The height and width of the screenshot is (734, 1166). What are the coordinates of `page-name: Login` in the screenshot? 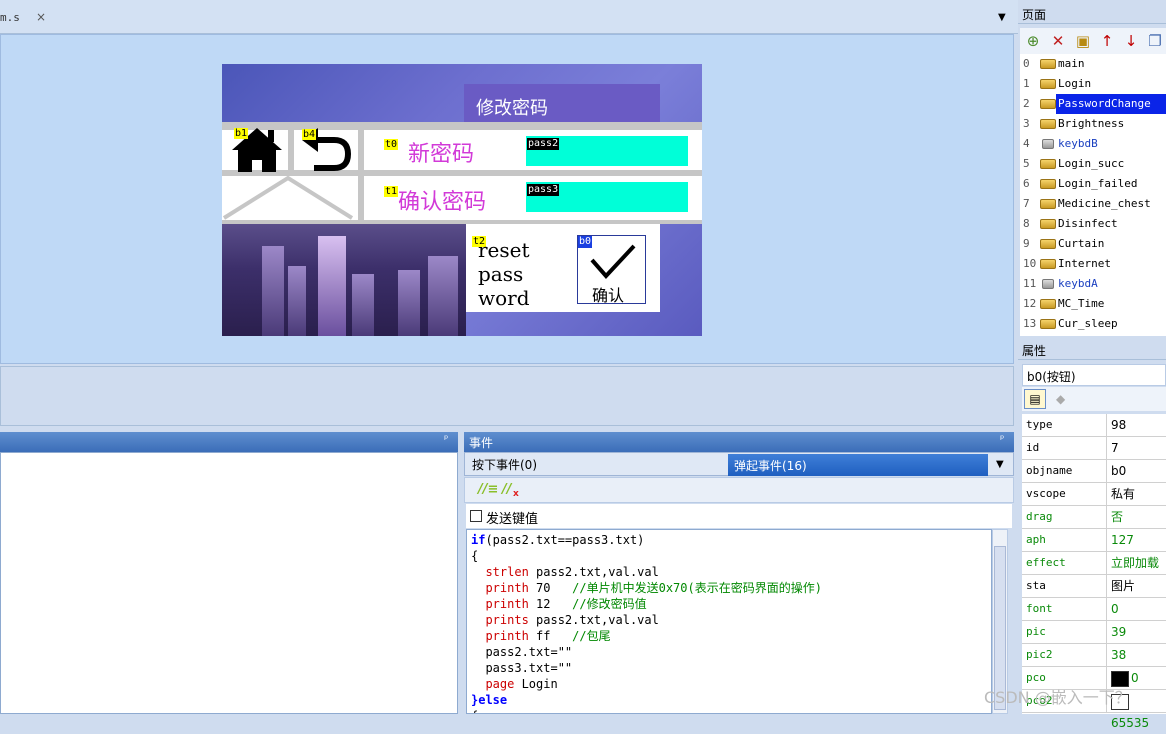 It's located at (1075, 83).